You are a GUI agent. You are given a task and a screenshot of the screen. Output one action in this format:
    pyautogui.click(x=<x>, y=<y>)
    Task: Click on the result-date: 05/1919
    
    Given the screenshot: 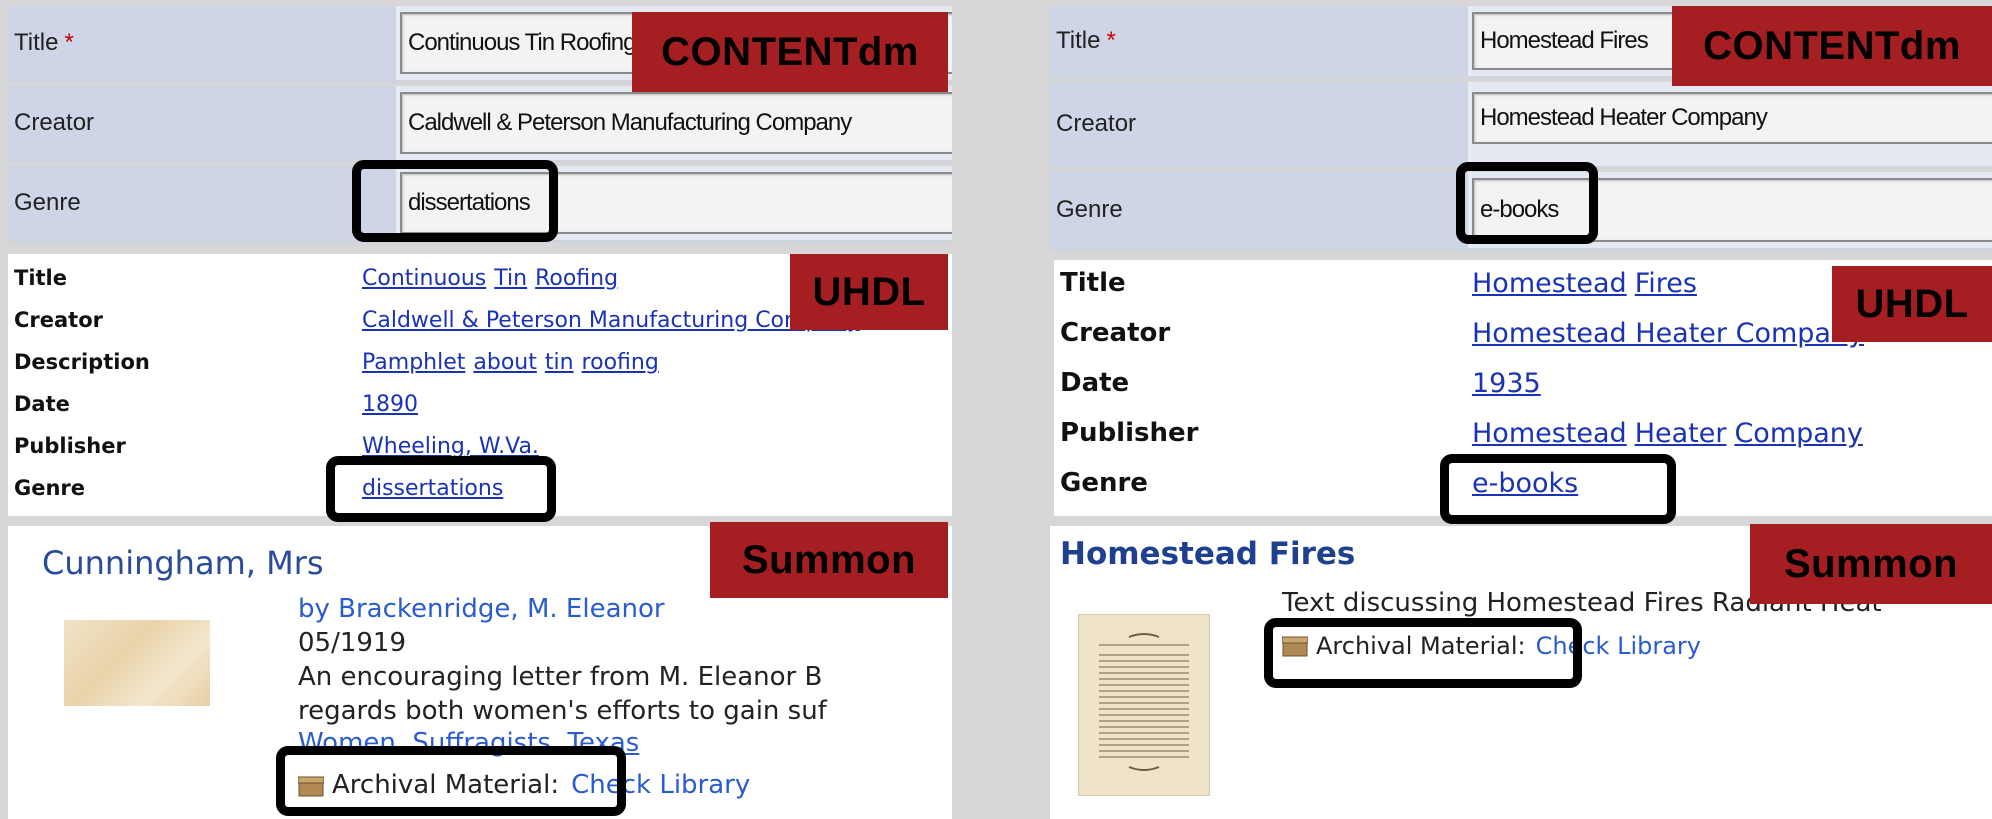 What is the action you would take?
    pyautogui.click(x=352, y=643)
    